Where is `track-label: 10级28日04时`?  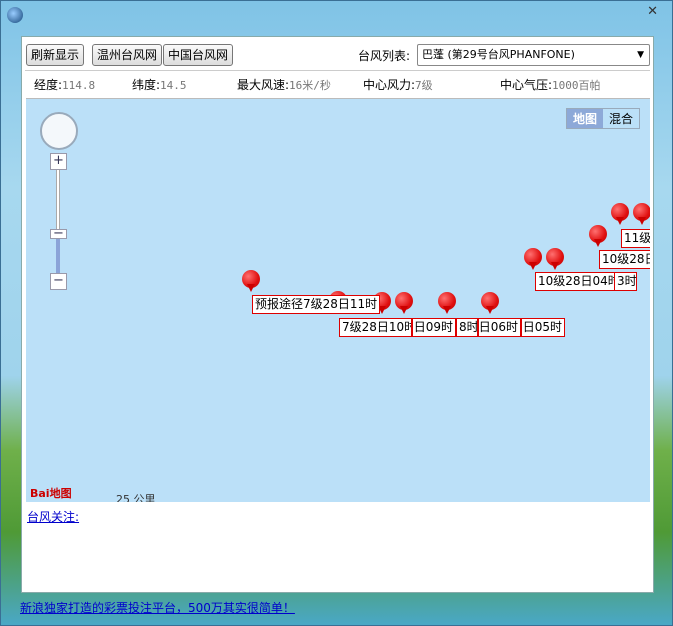
track-label: 10级28日04时 is located at coordinates (575, 281).